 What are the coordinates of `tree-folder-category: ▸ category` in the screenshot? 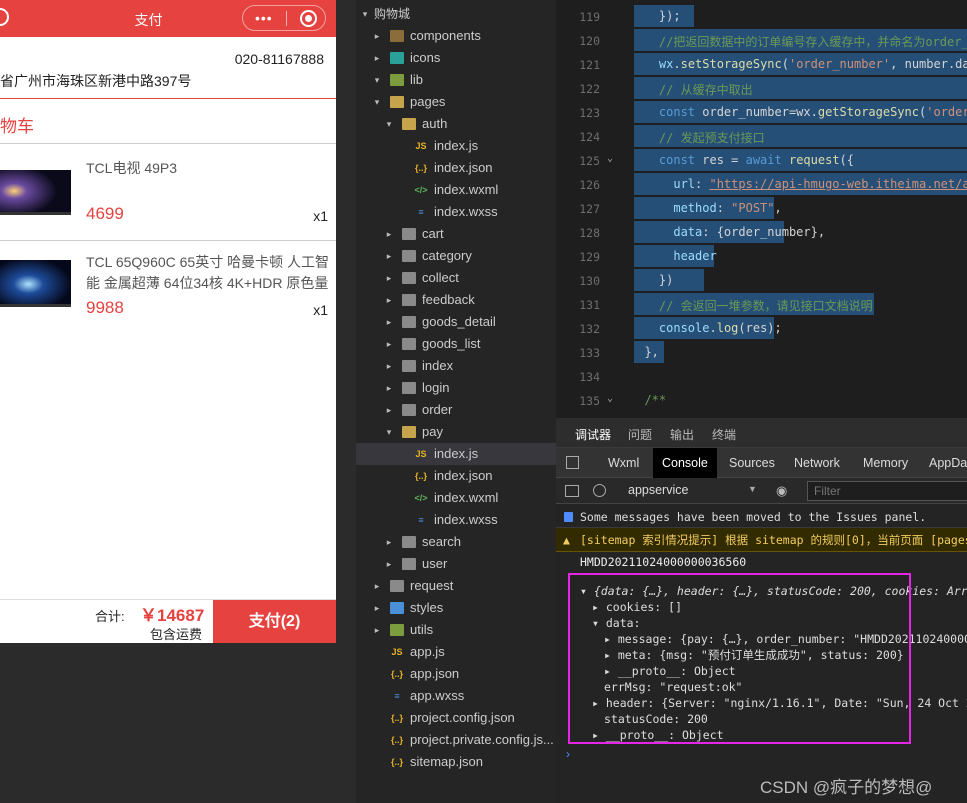 It's located at (456, 256).